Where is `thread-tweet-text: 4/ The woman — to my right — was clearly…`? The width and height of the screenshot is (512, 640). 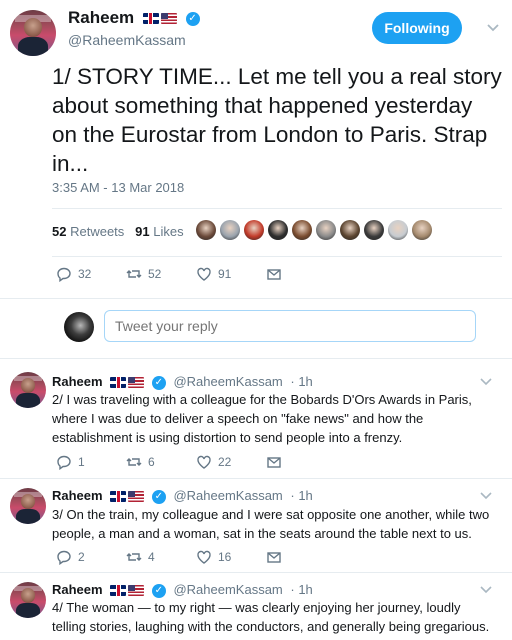 thread-tweet-text: 4/ The woman — to my right — was clearly… is located at coordinates (271, 617).